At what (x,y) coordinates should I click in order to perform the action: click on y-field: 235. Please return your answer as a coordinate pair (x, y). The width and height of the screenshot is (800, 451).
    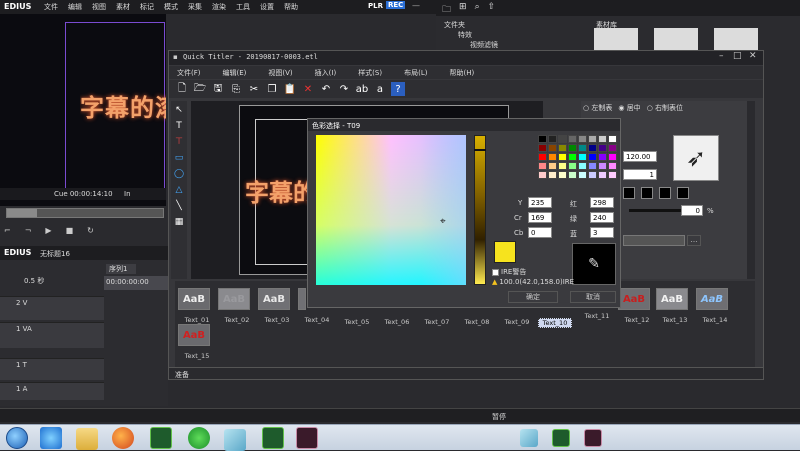
    Looking at the image, I should click on (540, 202).